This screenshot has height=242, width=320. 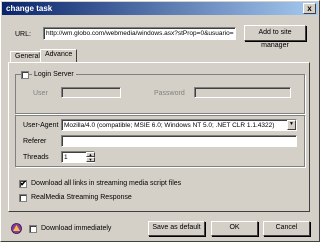 What do you see at coordinates (90, 159) in the screenshot?
I see `spin-down-icon: ▼` at bounding box center [90, 159].